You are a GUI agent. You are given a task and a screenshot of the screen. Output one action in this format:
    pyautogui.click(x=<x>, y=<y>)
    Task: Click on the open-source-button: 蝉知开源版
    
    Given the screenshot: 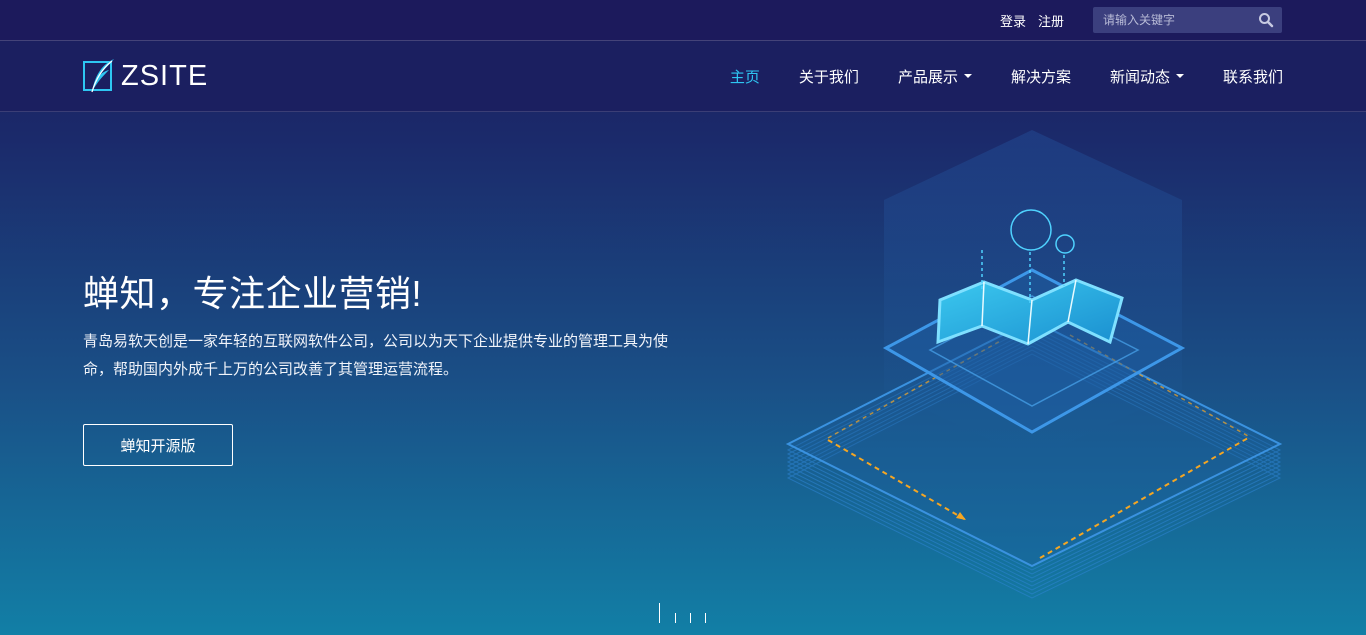 What is the action you would take?
    pyautogui.click(x=158, y=445)
    